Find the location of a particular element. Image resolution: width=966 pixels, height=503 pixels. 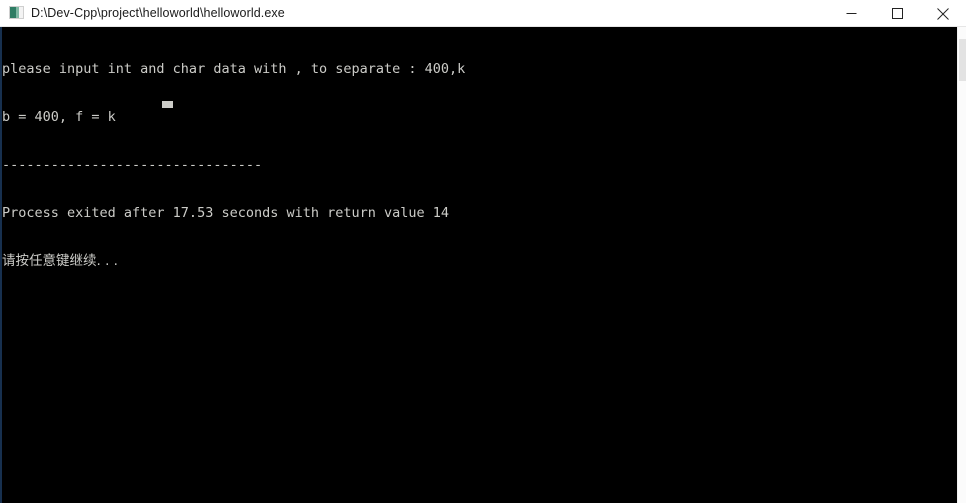

console-app-icon-bar-light is located at coordinates (17, 12).